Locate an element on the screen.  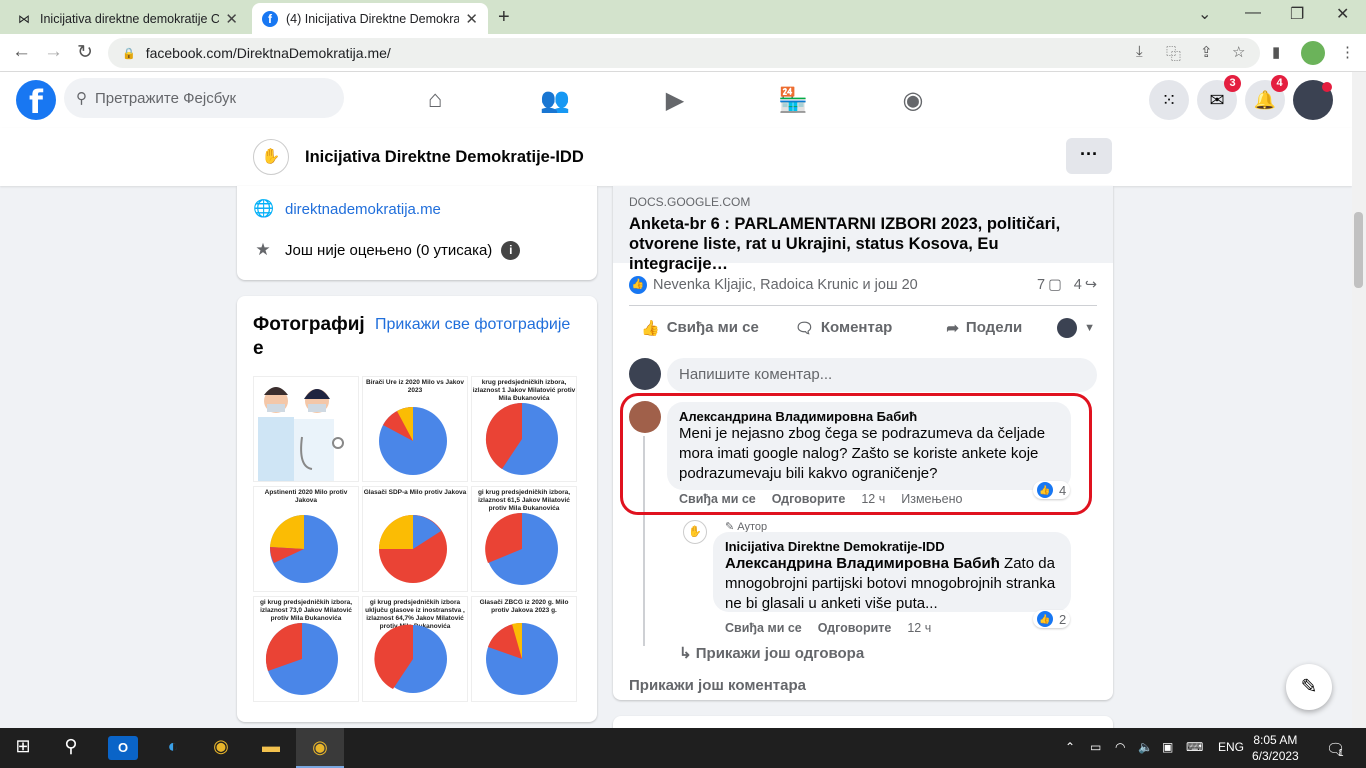
home-icon: ⌂ is located at coordinates (435, 100).